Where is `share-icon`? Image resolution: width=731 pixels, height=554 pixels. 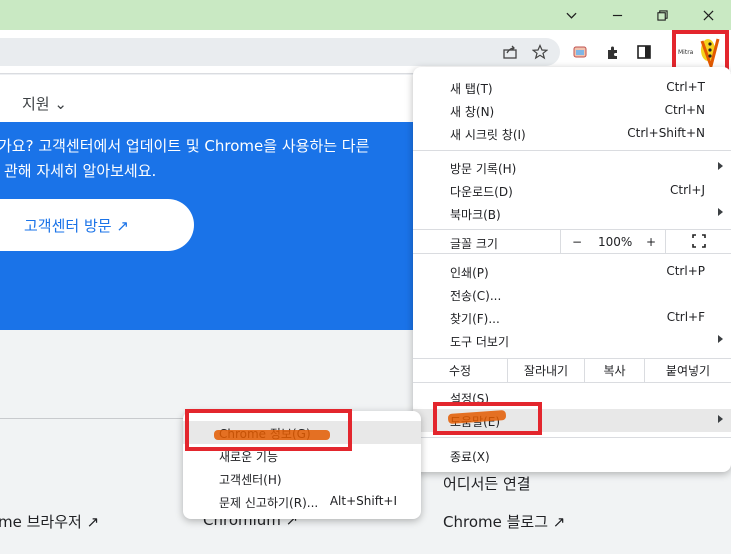 share-icon is located at coordinates (510, 52).